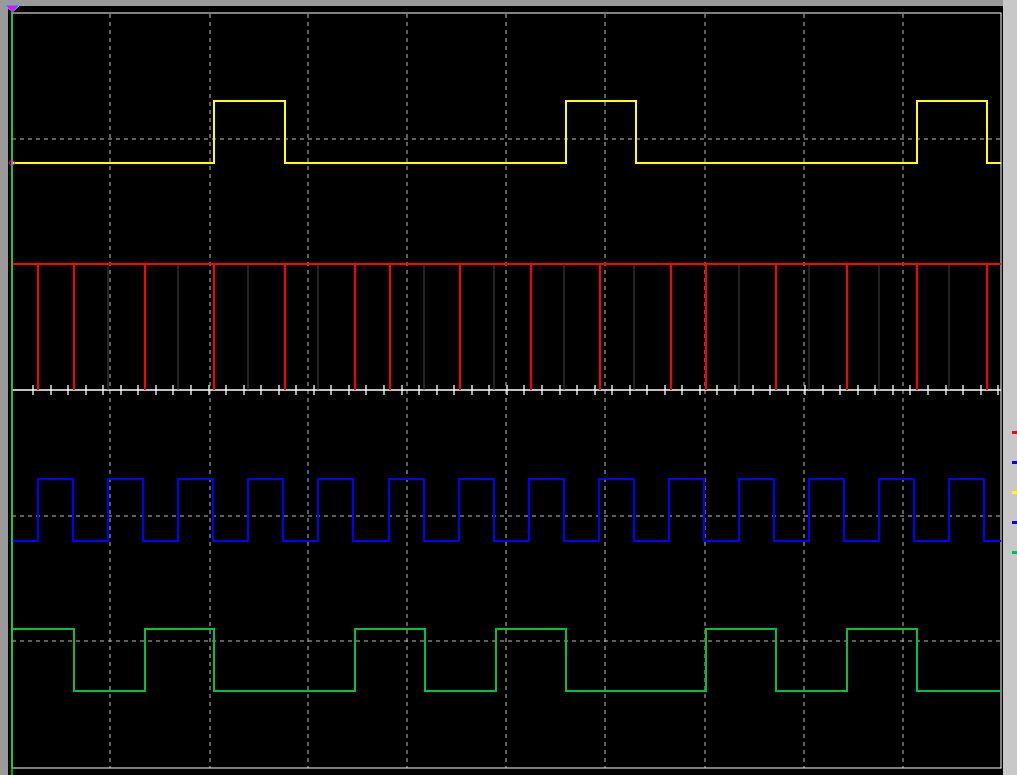  I want to click on trigger-marker-icon, so click(12, 163).